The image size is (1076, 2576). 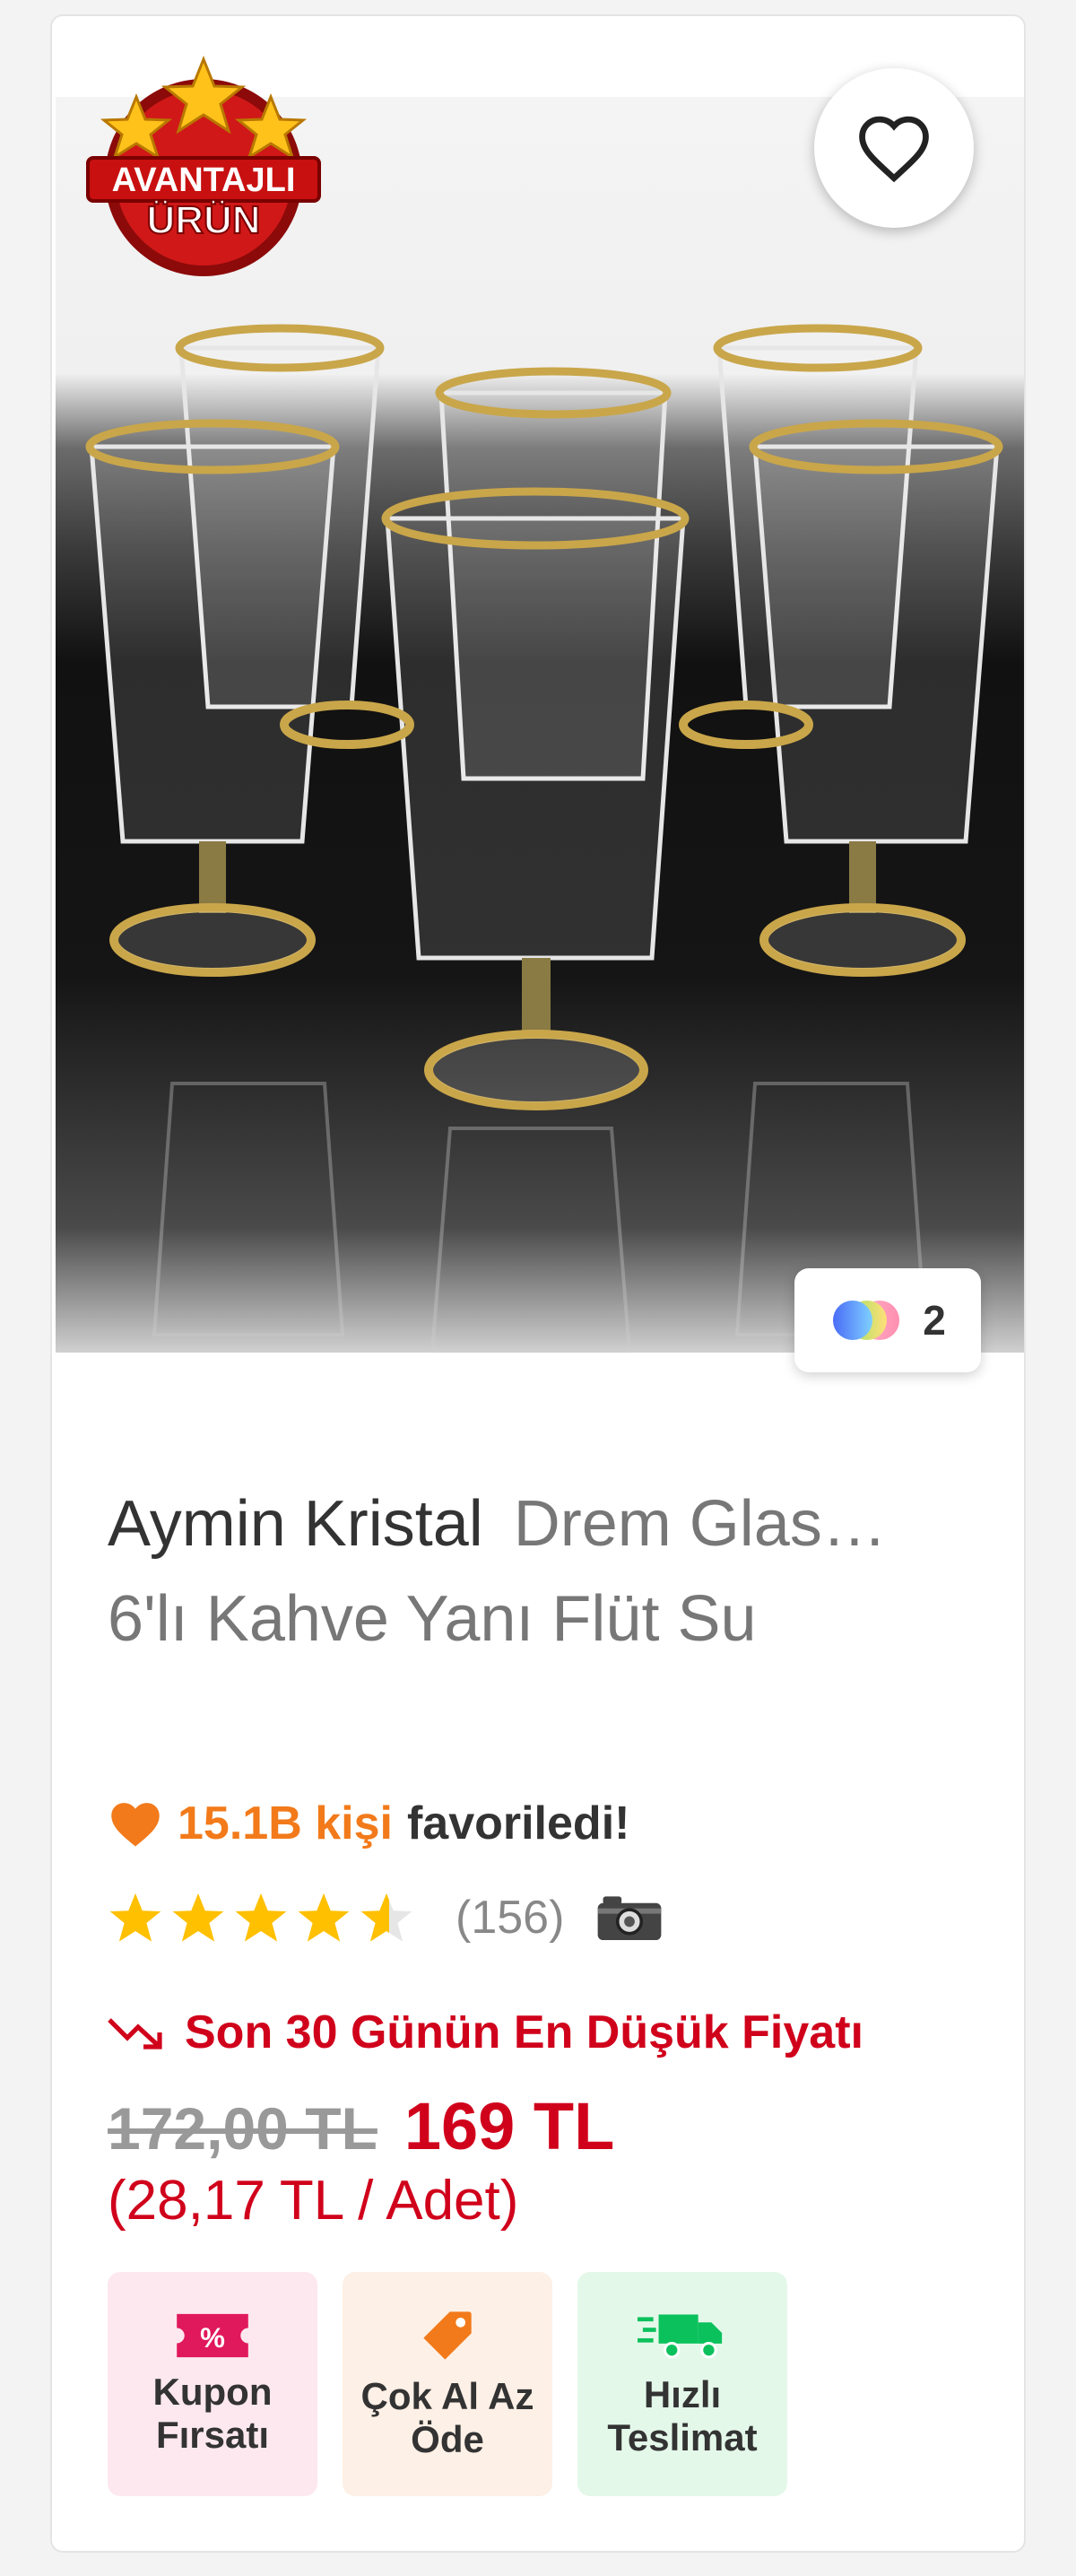 I want to click on price-row: 172,00 TL 169 TL, so click(x=361, y=2126).